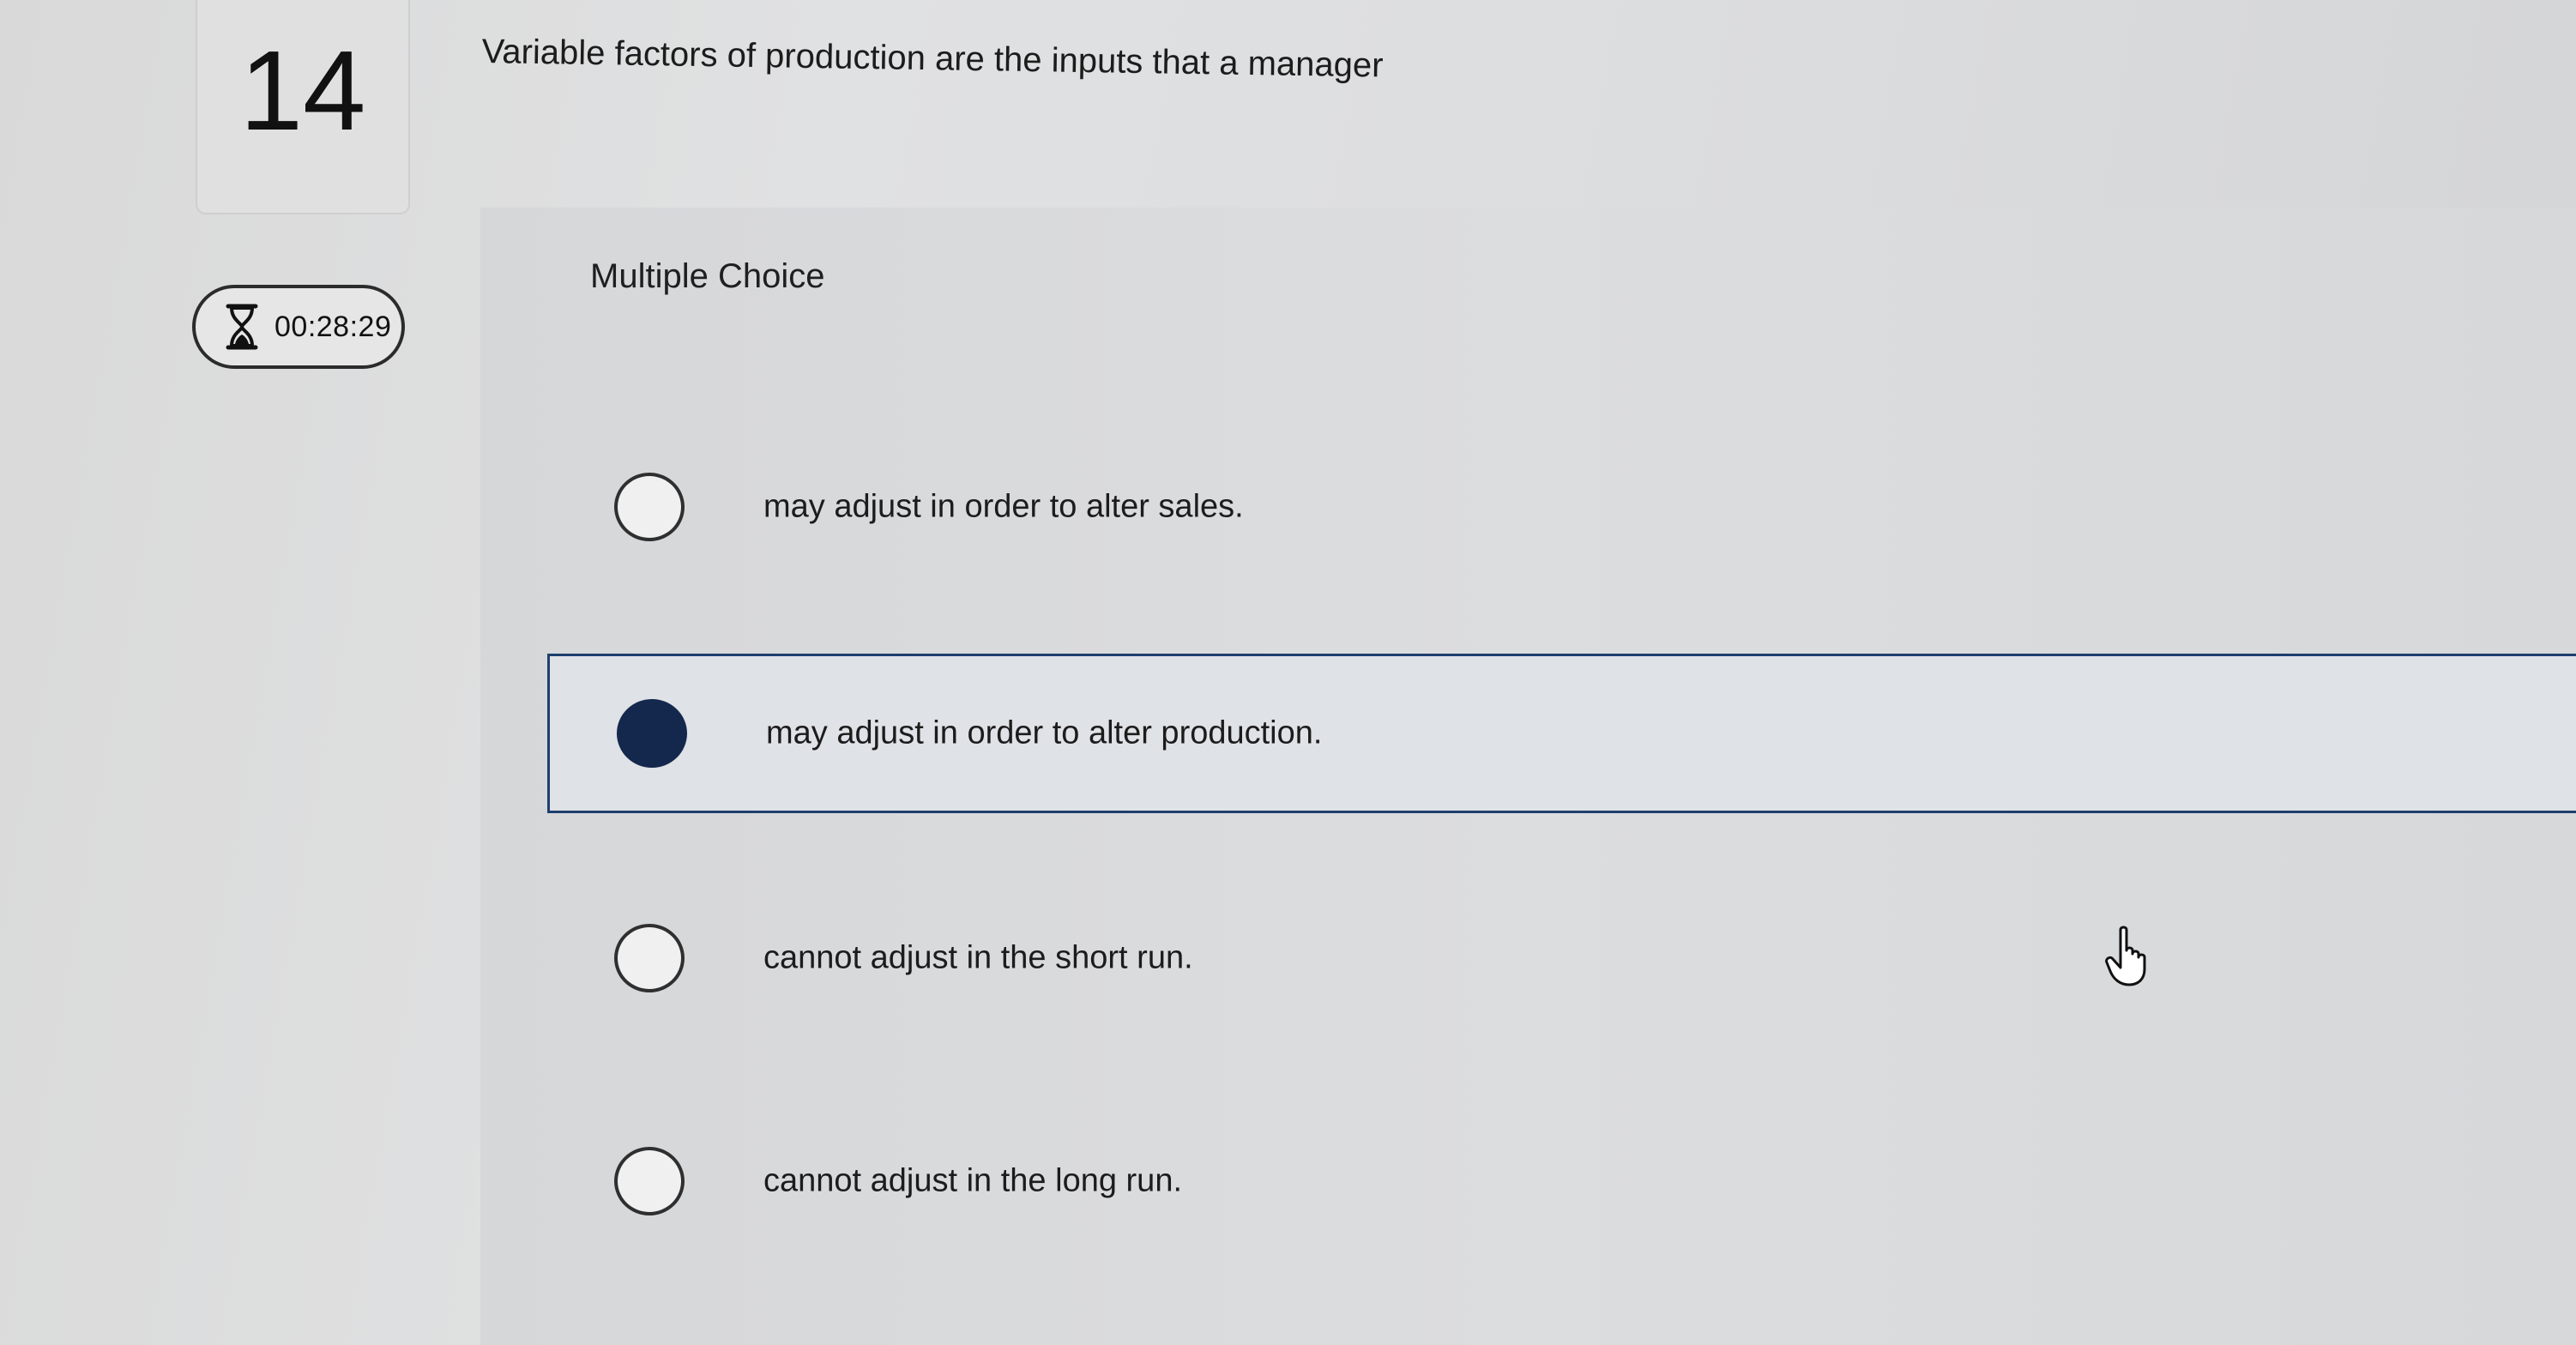 The width and height of the screenshot is (2576, 1345). What do you see at coordinates (2125, 956) in the screenshot?
I see `hand-pointer-icon` at bounding box center [2125, 956].